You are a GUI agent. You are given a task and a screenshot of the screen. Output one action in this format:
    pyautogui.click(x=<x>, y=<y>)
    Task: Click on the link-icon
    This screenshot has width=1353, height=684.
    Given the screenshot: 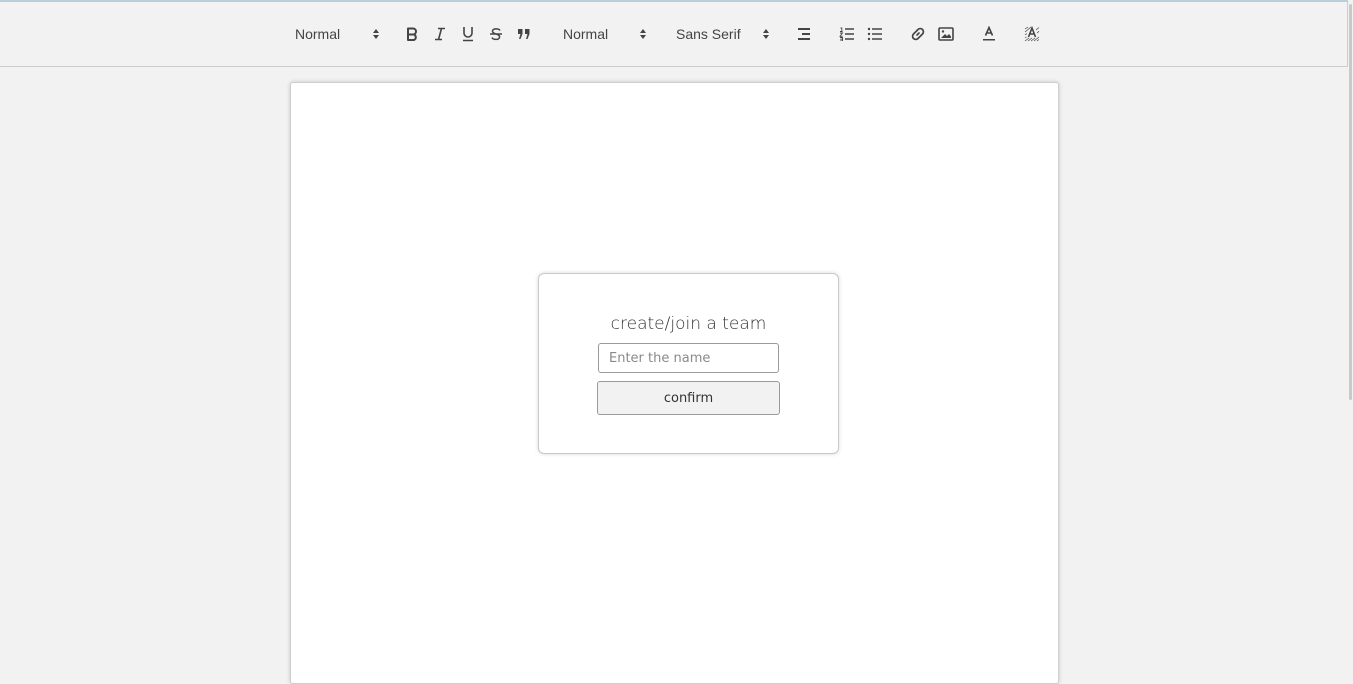 What is the action you would take?
    pyautogui.click(x=918, y=34)
    